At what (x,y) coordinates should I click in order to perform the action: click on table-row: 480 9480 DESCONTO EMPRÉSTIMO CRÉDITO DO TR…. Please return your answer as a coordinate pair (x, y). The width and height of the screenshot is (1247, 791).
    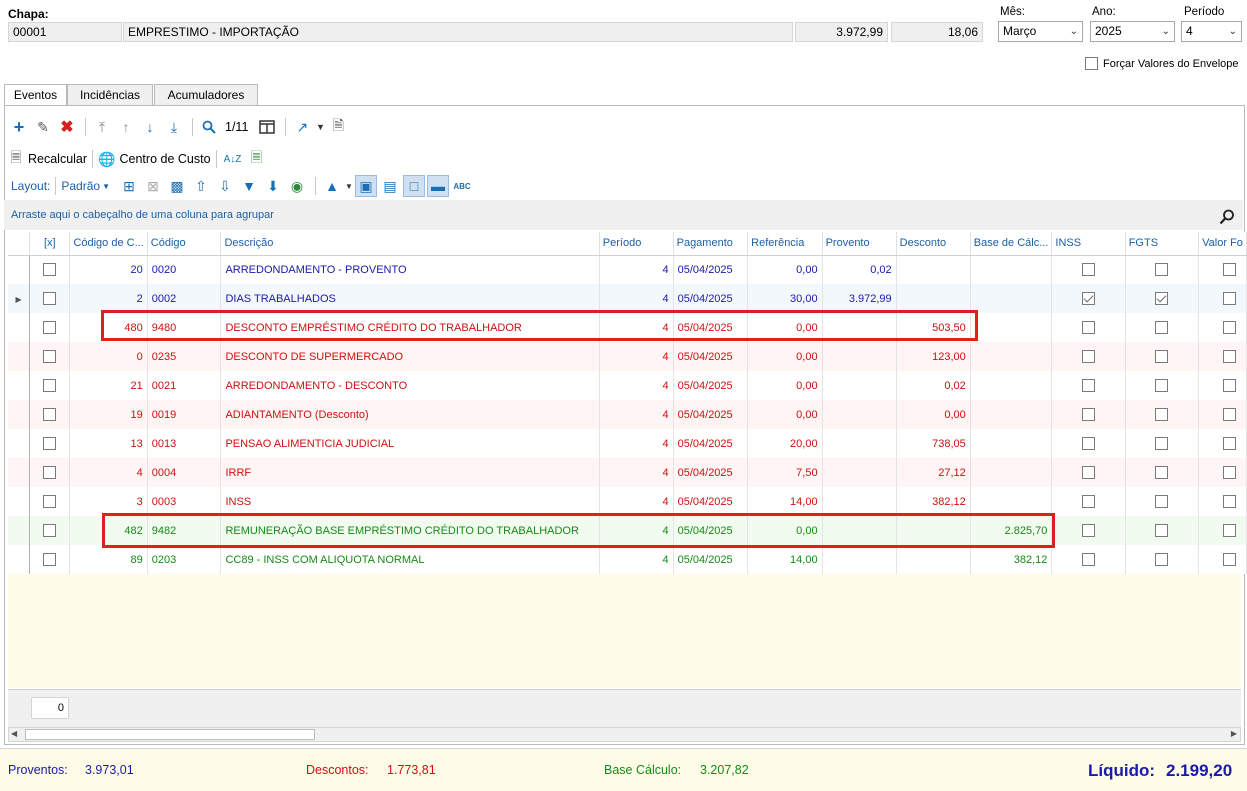
    Looking at the image, I should click on (627, 327).